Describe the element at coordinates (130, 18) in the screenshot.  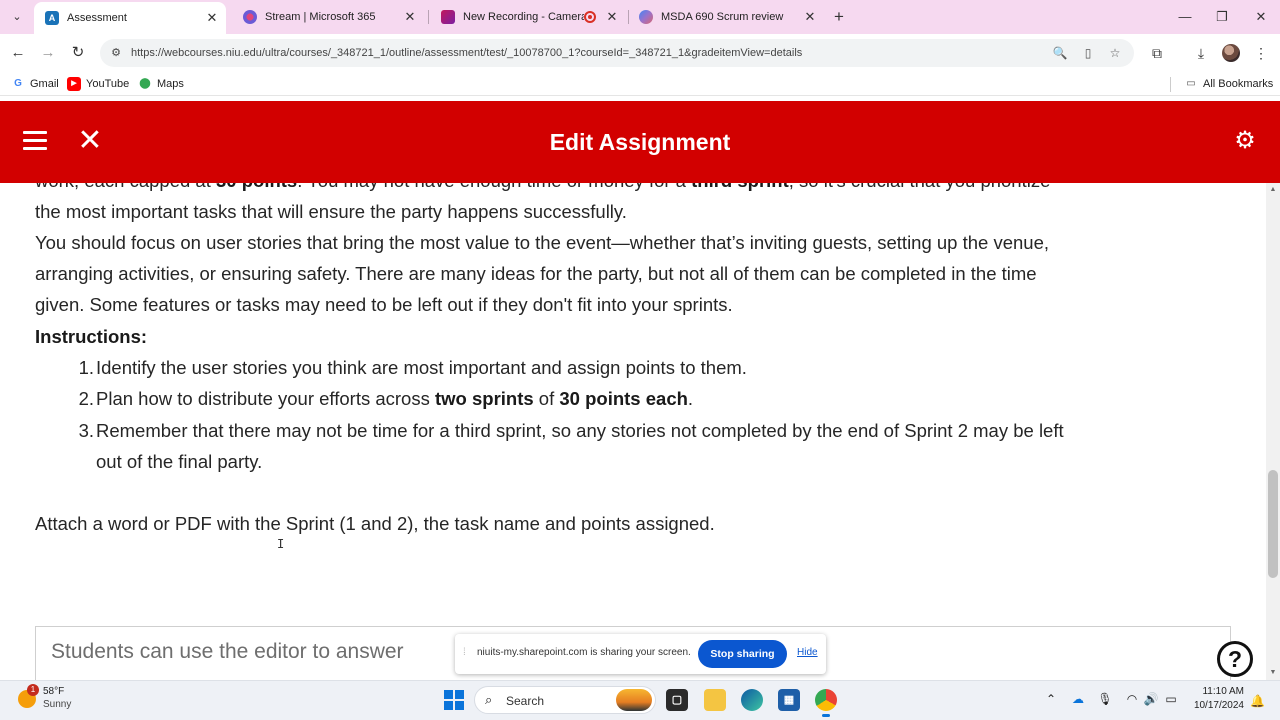
I see `tab-assessment: A Assessment ✕` at that location.